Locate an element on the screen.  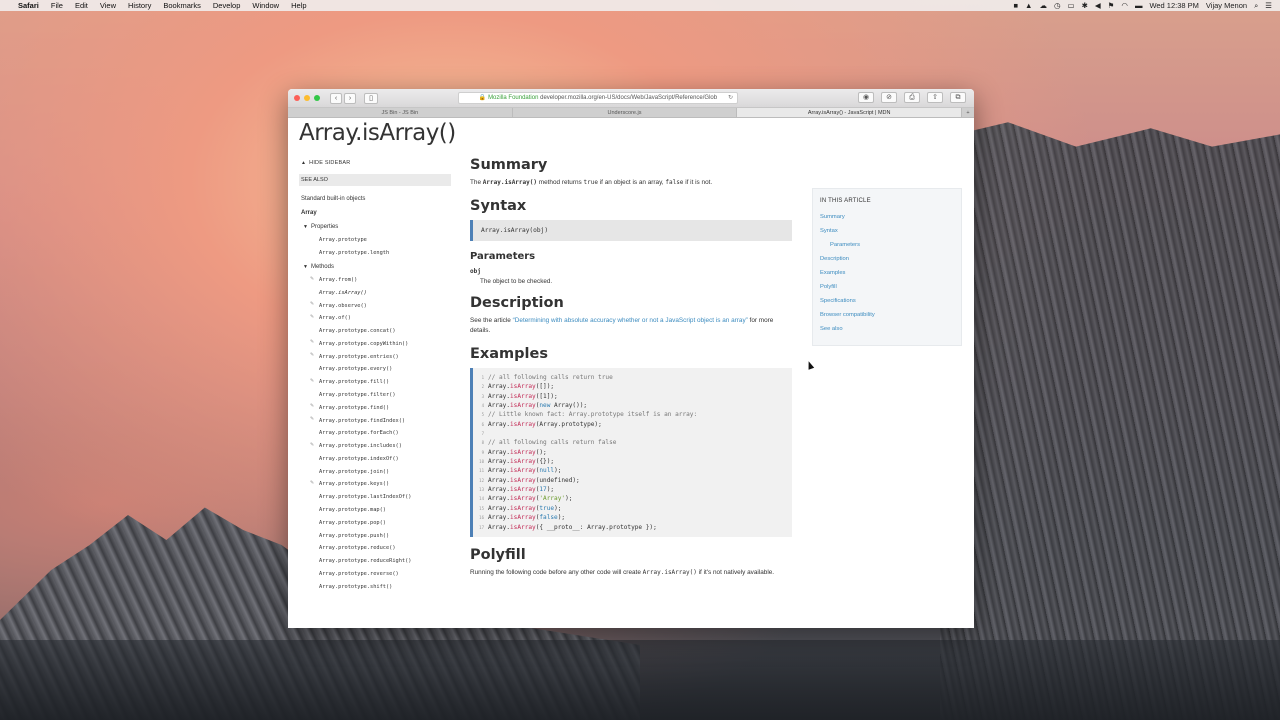
hide-sidebar-button: ▲ HIDE SIDEBAR is located at coordinates (376, 163).